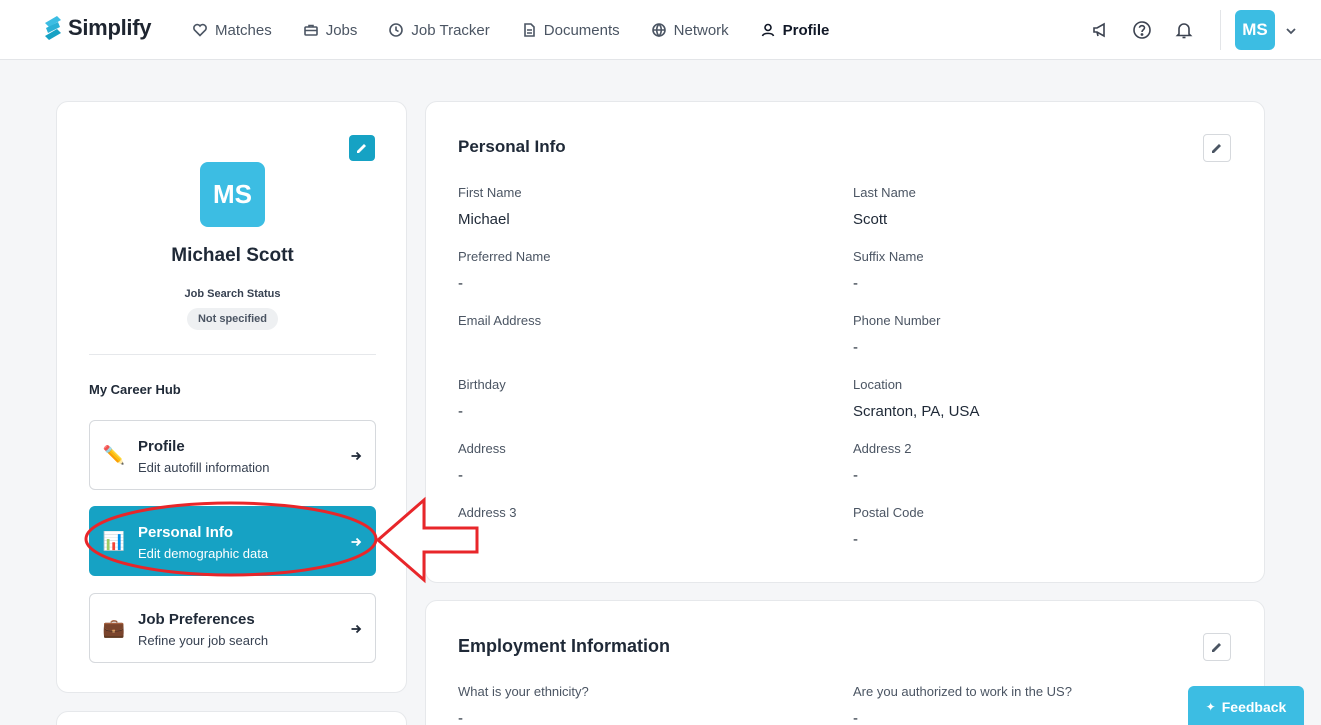 Image resolution: width=1321 pixels, height=725 pixels. I want to click on job-search-status-badge: Not specified, so click(232, 319).